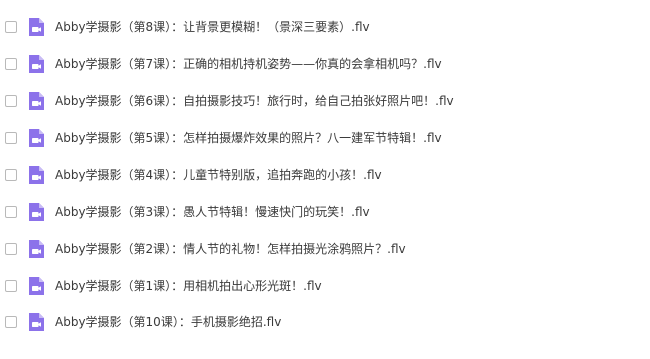  What do you see at coordinates (168, 322) in the screenshot?
I see `file-name: Abby学摄影（第10课）：手机摄影绝招.flv` at bounding box center [168, 322].